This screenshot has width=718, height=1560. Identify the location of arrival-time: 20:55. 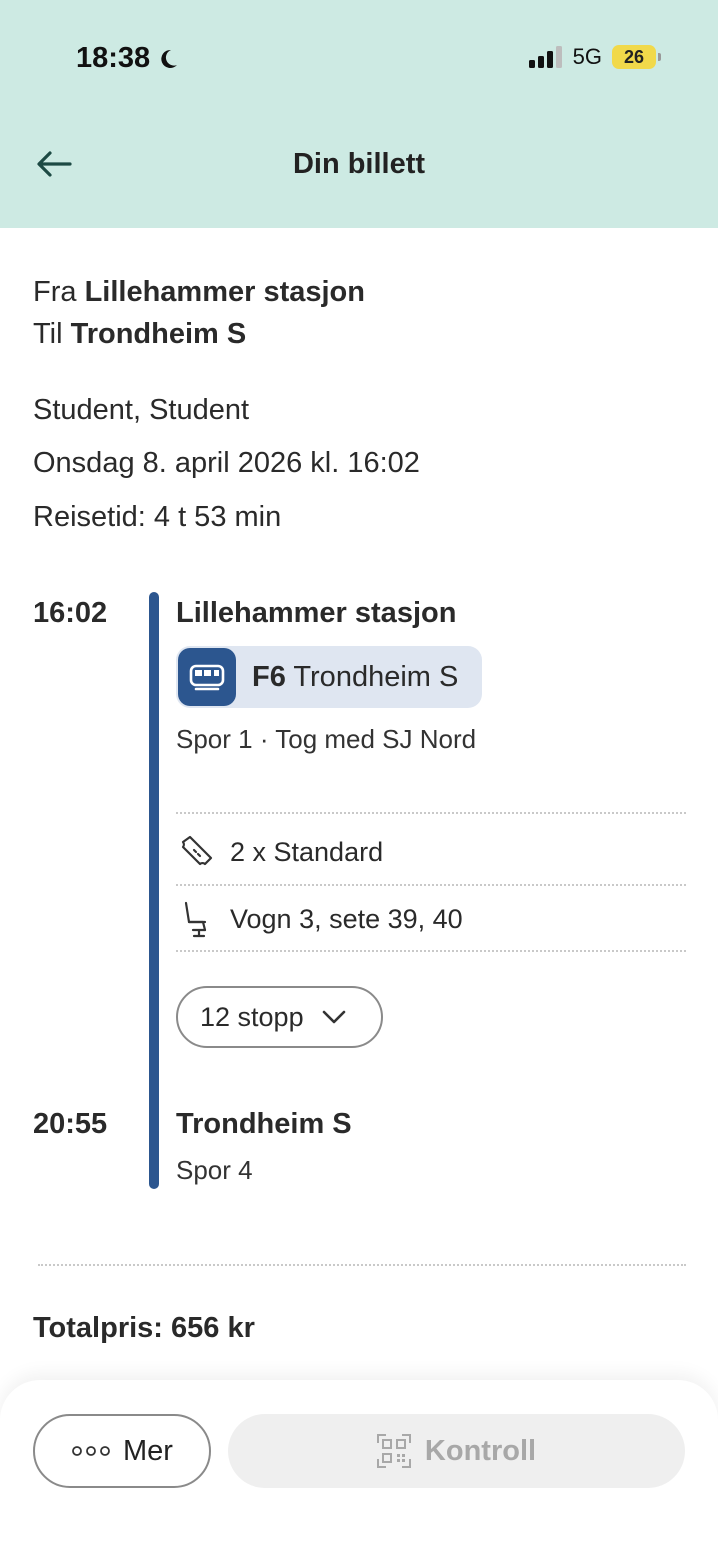
(70, 1124).